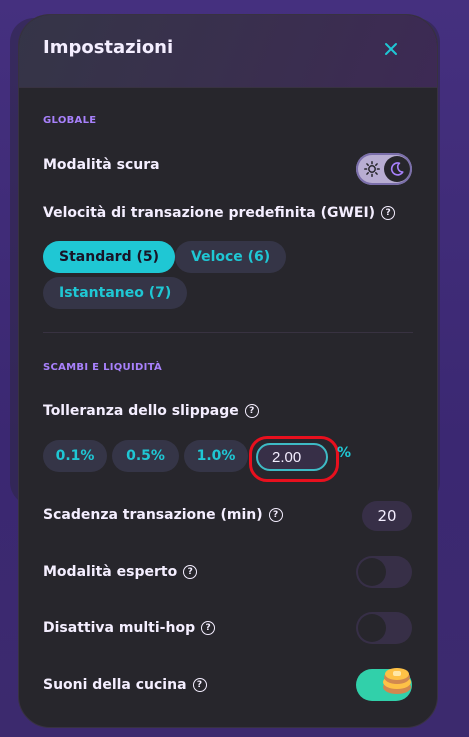  Describe the element at coordinates (387, 516) in the screenshot. I see `deadline-input: 20` at that location.